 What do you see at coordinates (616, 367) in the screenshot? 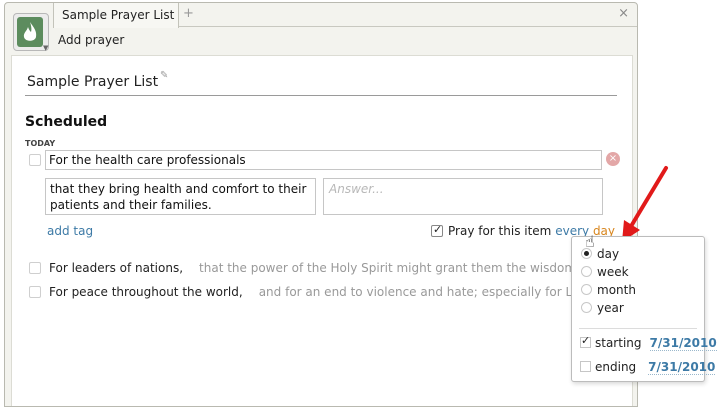
I see `ending-label: ending` at bounding box center [616, 367].